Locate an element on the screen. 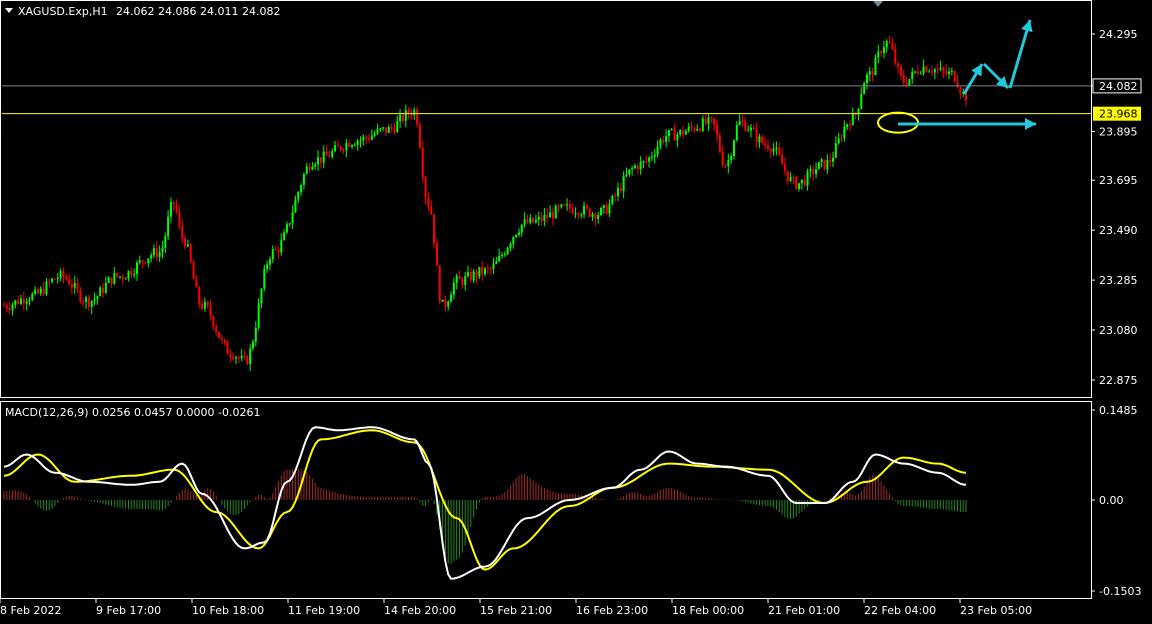  time-tick-label: 15 Feb 21:00 is located at coordinates (516, 610).